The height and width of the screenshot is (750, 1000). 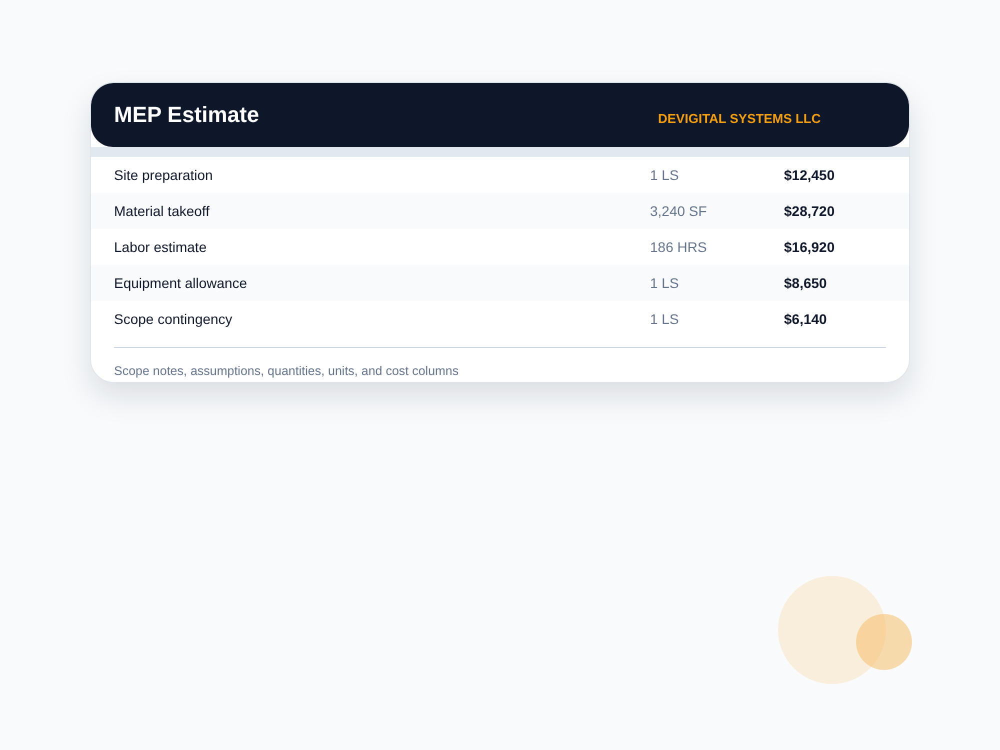 What do you see at coordinates (810, 175) in the screenshot?
I see `cost-cell-text: $12,450` at bounding box center [810, 175].